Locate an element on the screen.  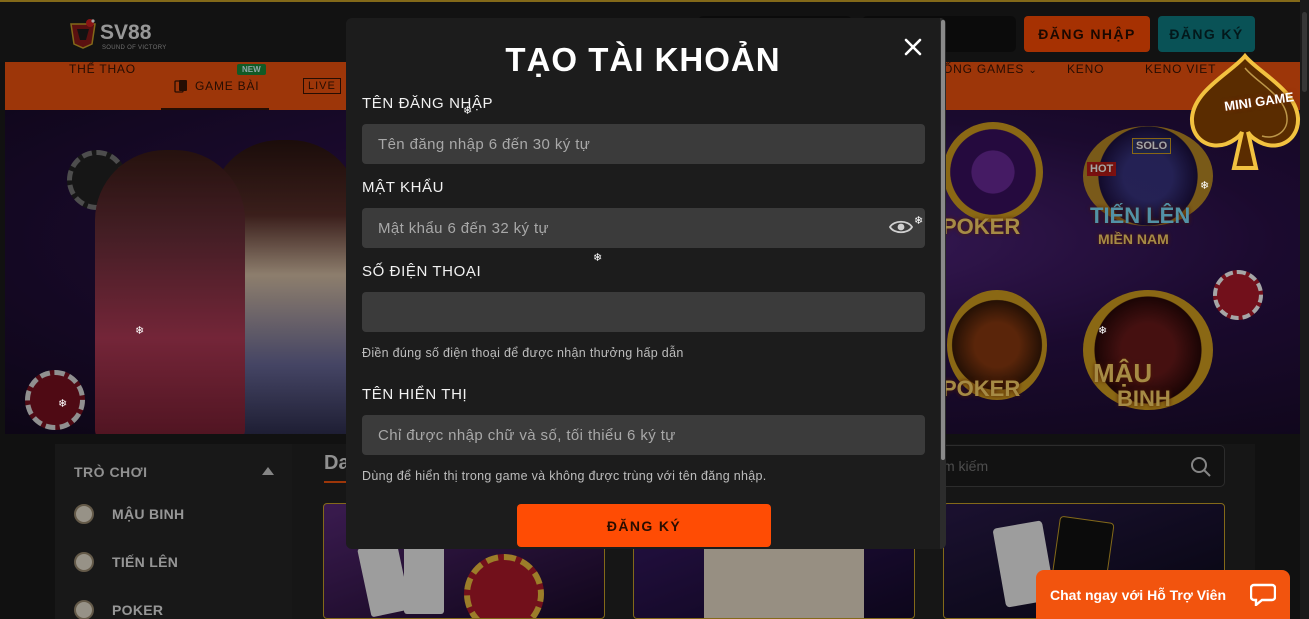
username-input is located at coordinates (643, 144).